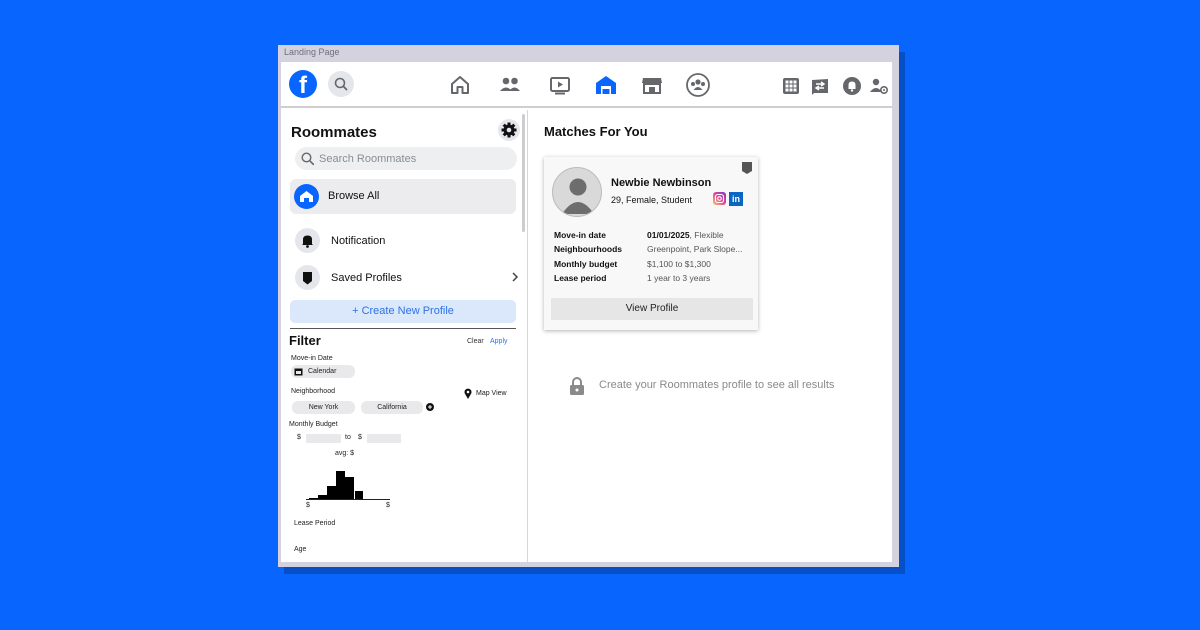 This screenshot has width=1200, height=630. Describe the element at coordinates (560, 85) in the screenshot. I see `watch-icon` at that location.